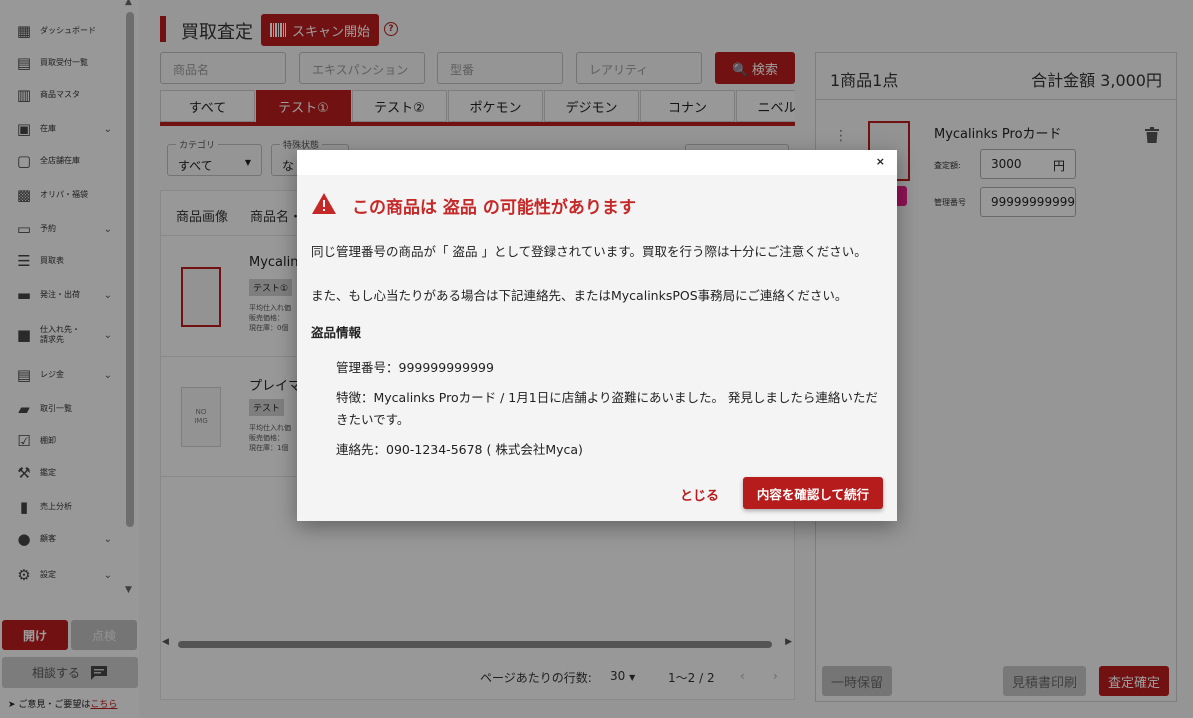  I want to click on confirm-continue-button: 内容を確認して続行, so click(813, 493).